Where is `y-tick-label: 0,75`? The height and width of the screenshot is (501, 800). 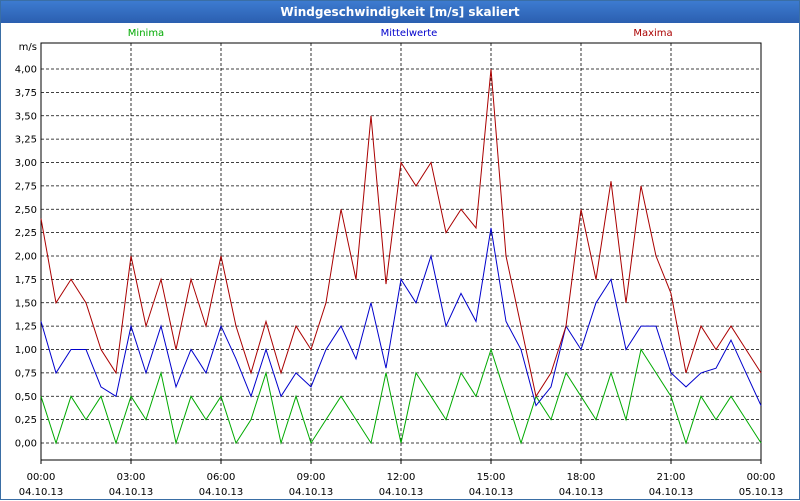
y-tick-label: 0,75 is located at coordinates (26, 373).